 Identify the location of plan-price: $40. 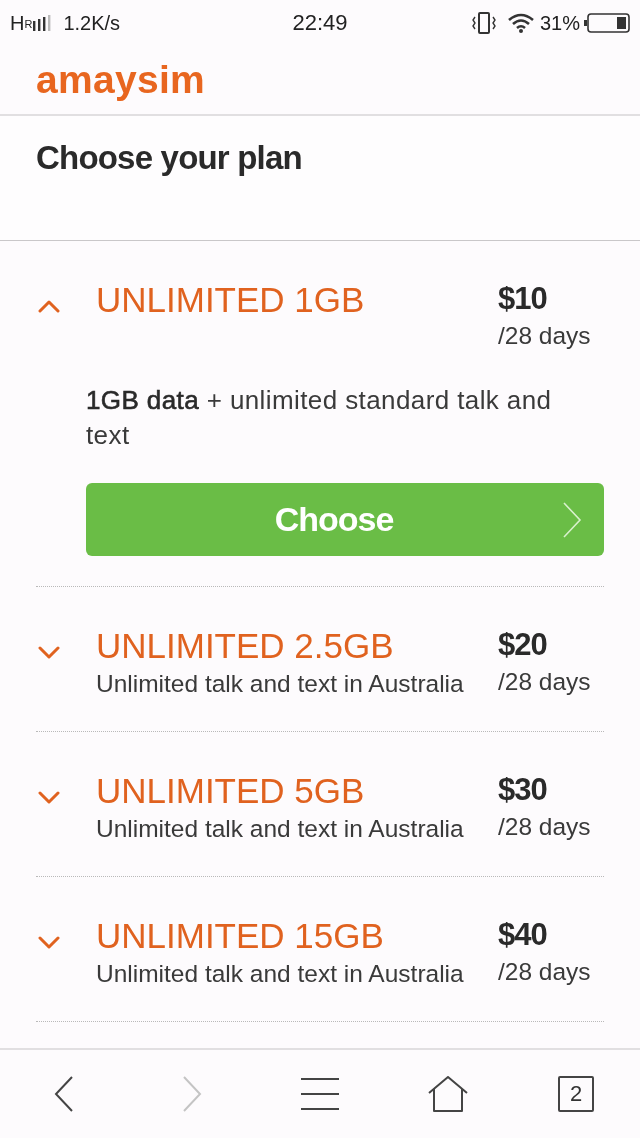
(523, 935).